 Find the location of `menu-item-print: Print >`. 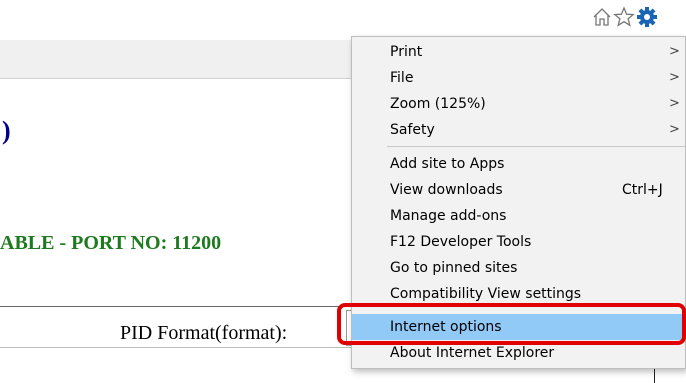

menu-item-print: Print > is located at coordinates (518, 52).